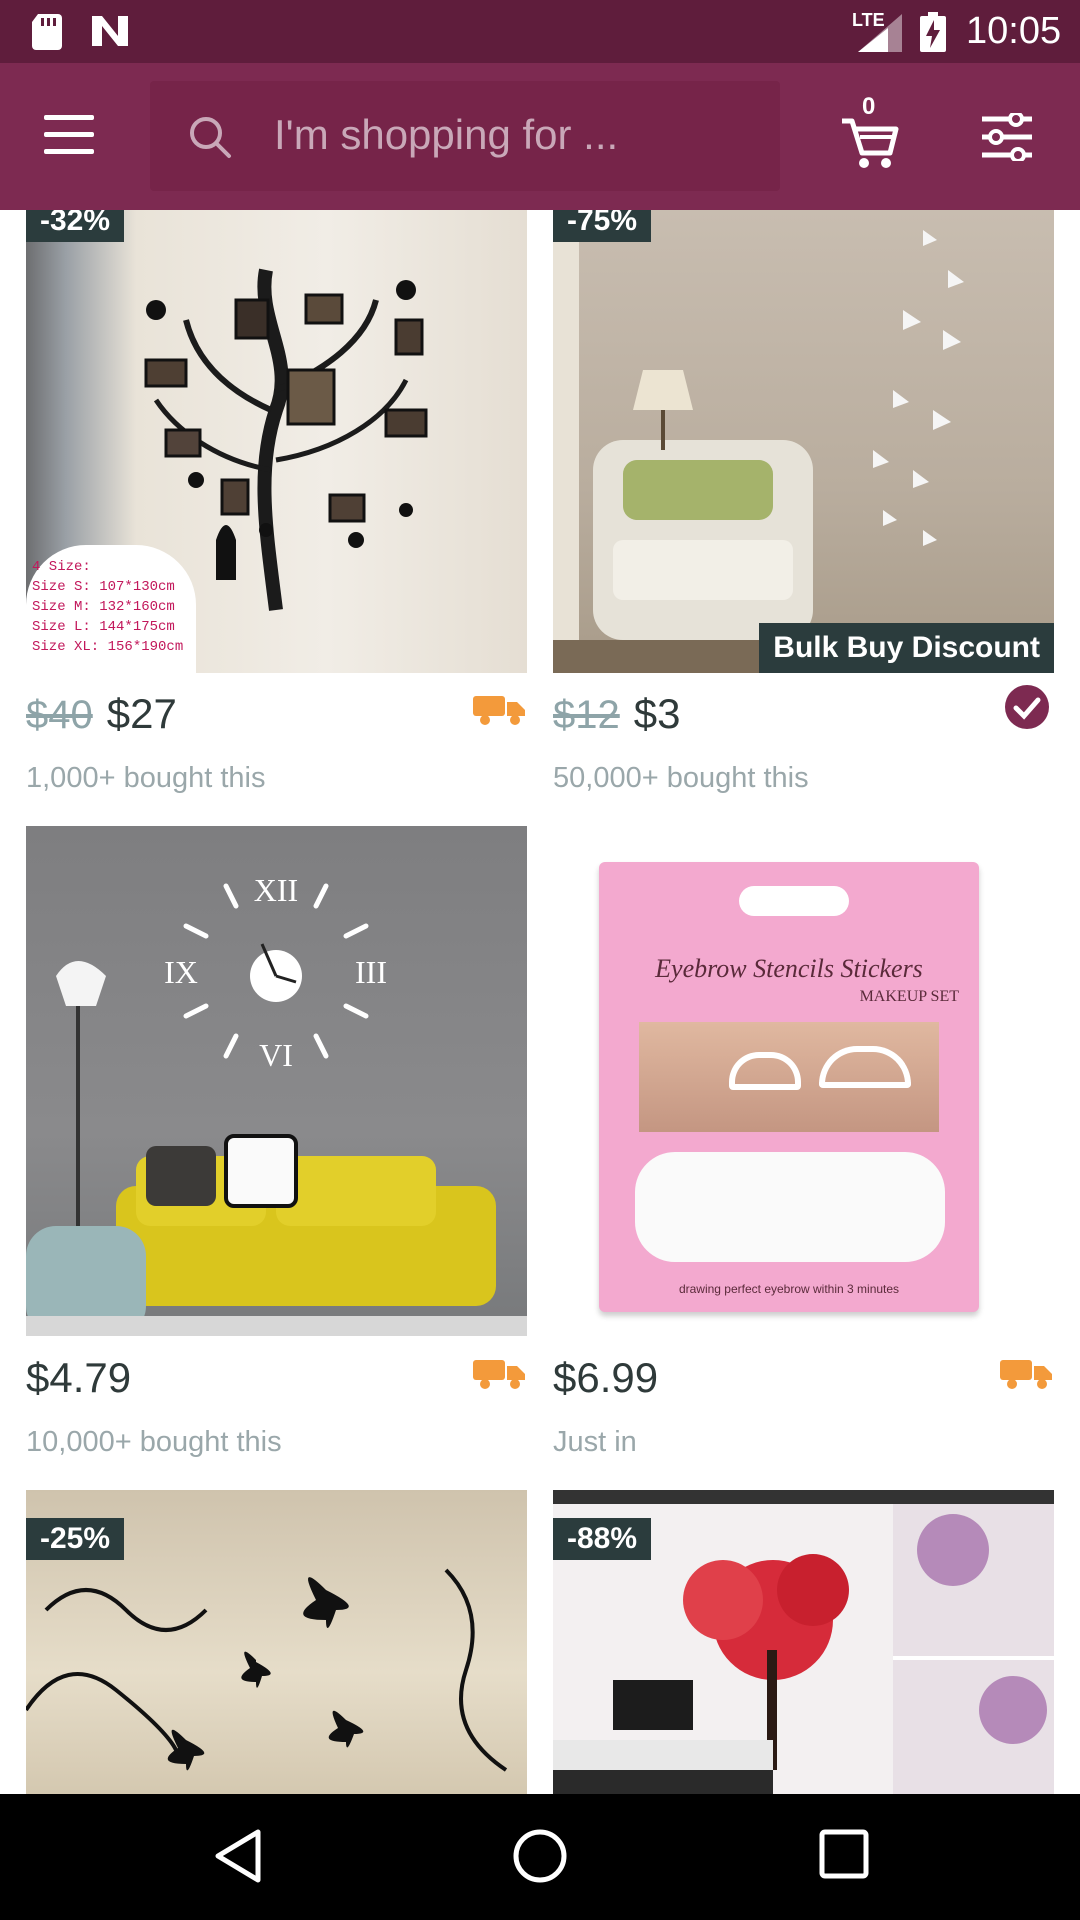 This screenshot has height=1920, width=1080. Describe the element at coordinates (238, 1856) in the screenshot. I see `back-button` at that location.